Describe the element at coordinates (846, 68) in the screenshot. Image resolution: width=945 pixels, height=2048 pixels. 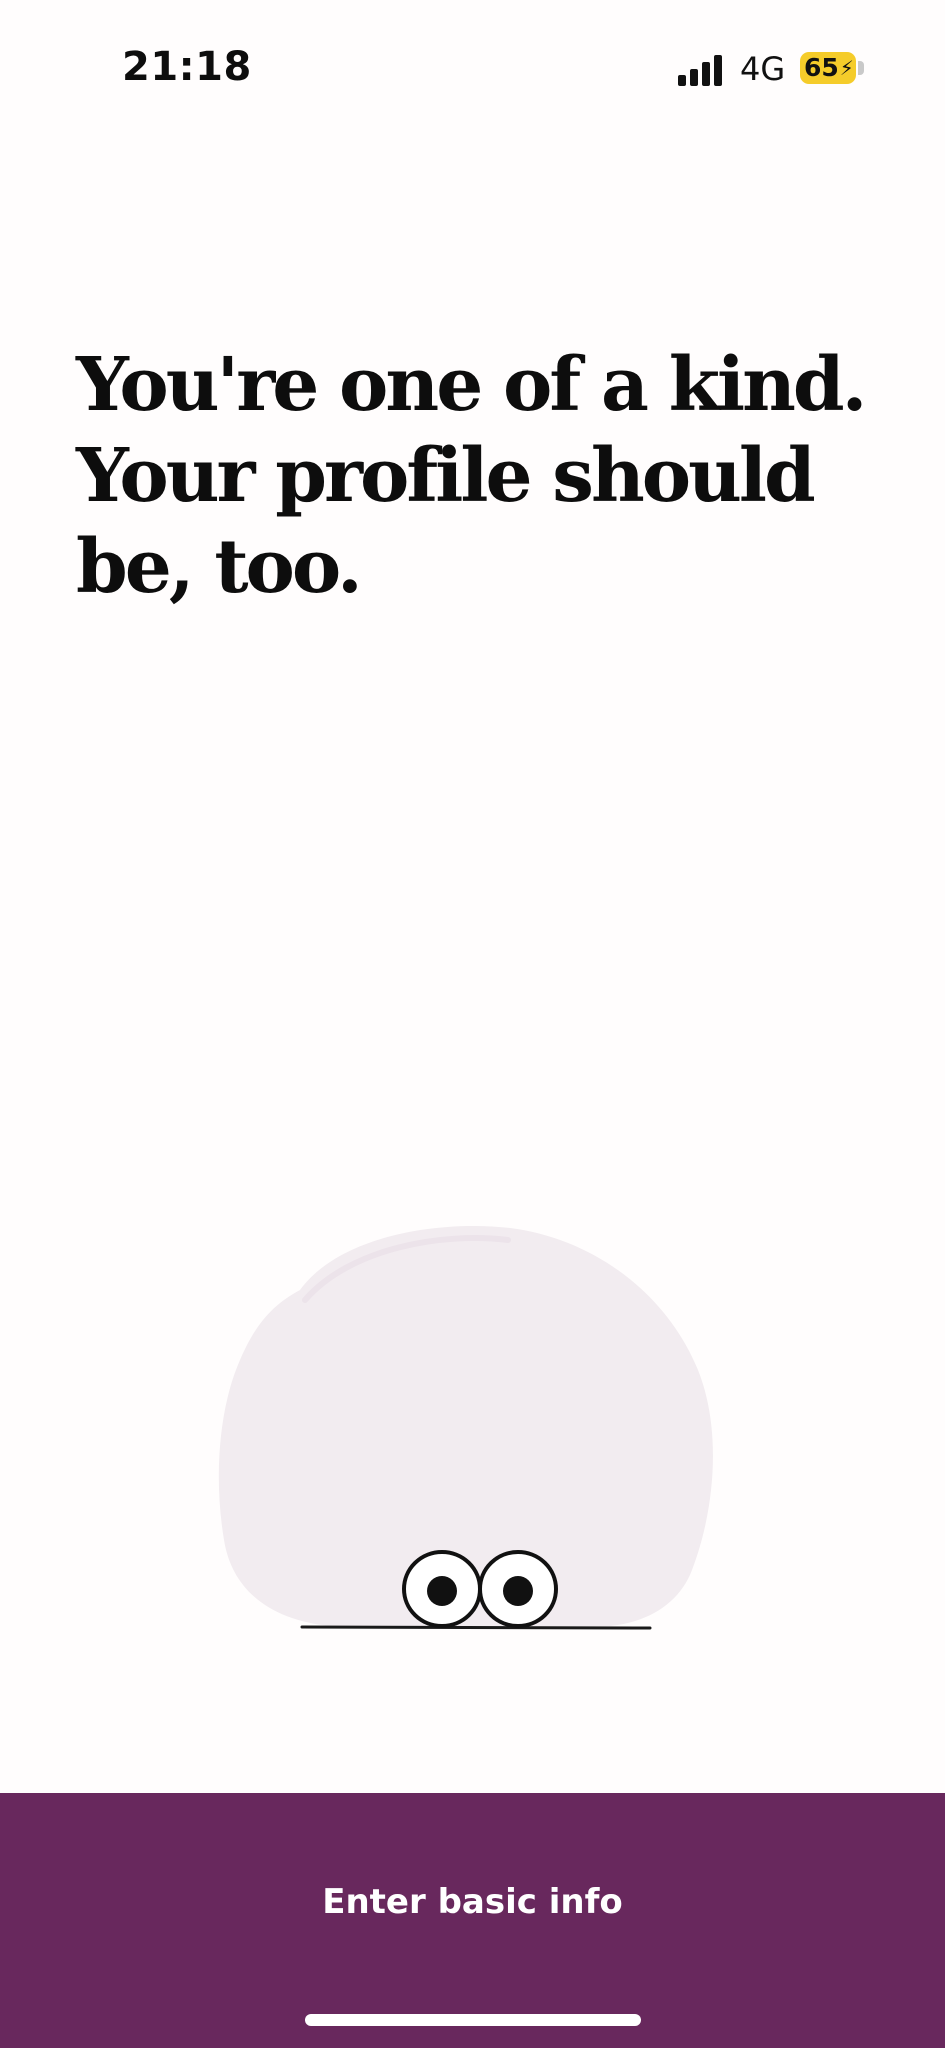
I see `charging-bolt-icon: ⚡` at that location.